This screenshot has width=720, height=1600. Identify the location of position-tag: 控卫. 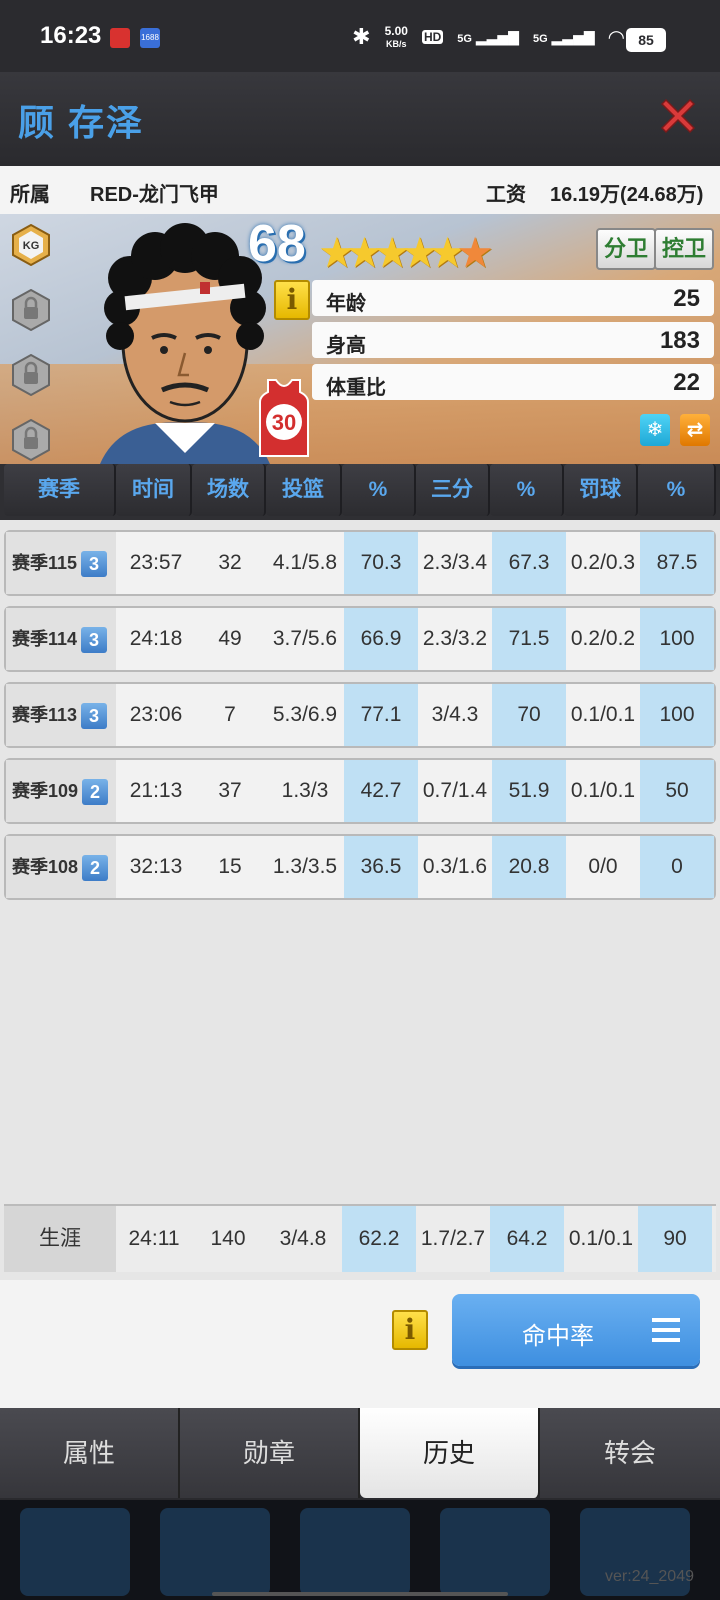
(684, 249).